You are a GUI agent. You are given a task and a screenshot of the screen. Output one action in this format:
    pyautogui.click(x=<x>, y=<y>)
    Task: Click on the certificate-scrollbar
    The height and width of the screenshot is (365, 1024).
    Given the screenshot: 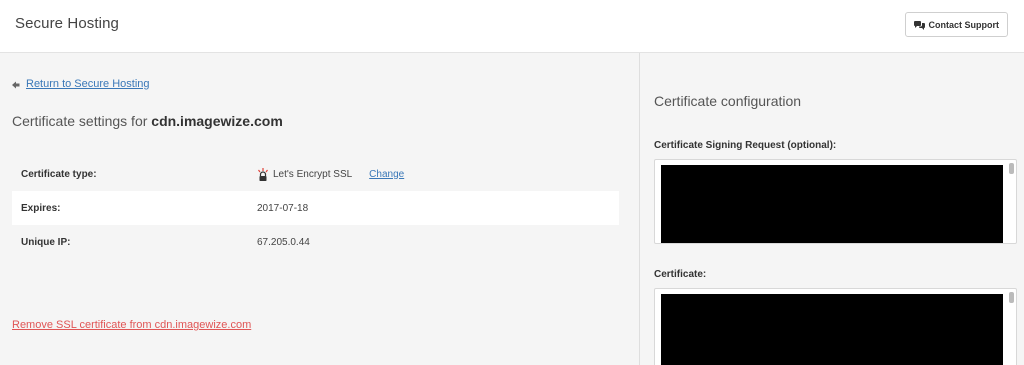 What is the action you would take?
    pyautogui.click(x=1011, y=297)
    